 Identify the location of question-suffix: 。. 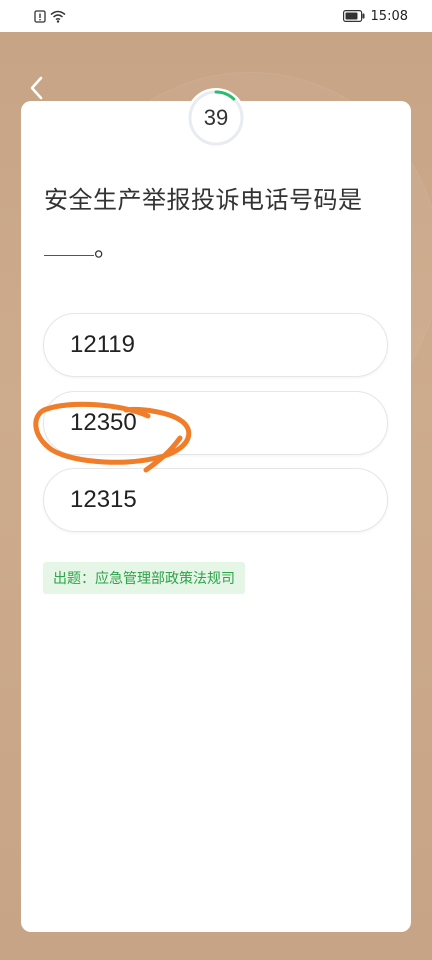
(106, 248).